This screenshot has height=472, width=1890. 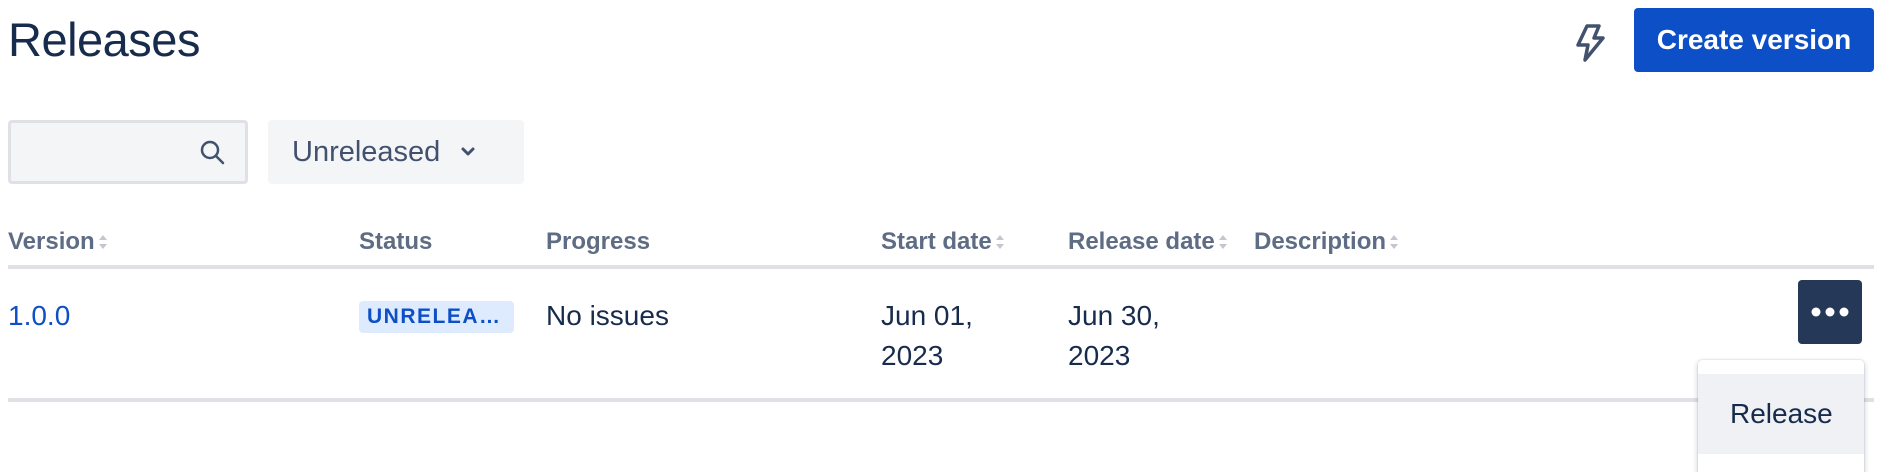 I want to click on column-header-status: Status, so click(x=395, y=242).